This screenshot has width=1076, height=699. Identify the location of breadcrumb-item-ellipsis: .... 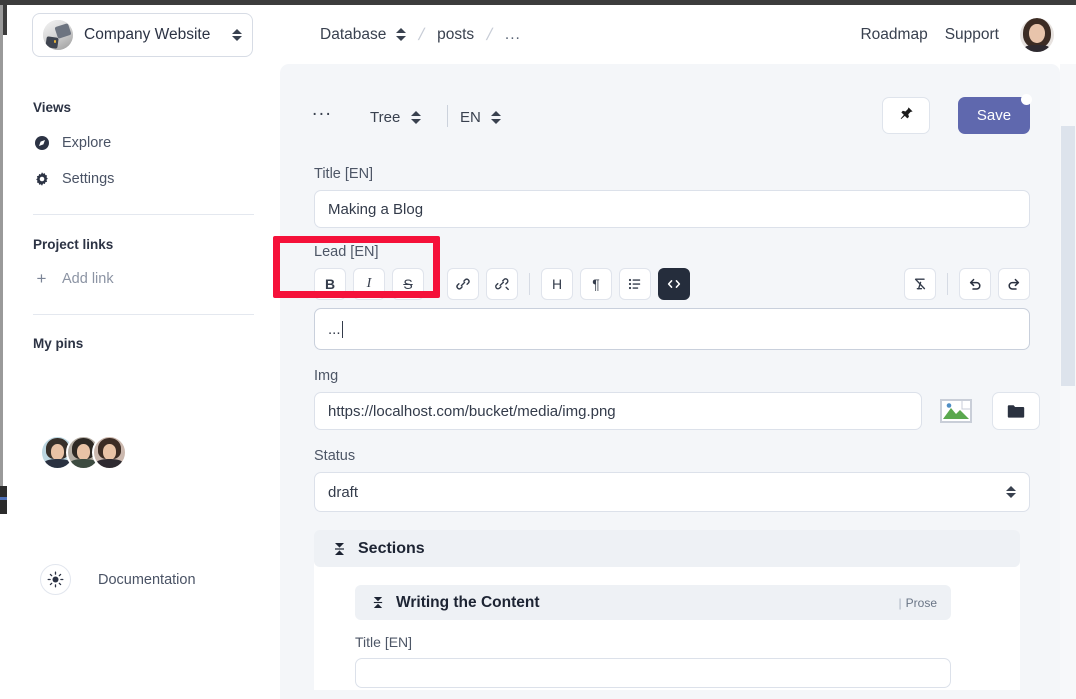
(513, 35).